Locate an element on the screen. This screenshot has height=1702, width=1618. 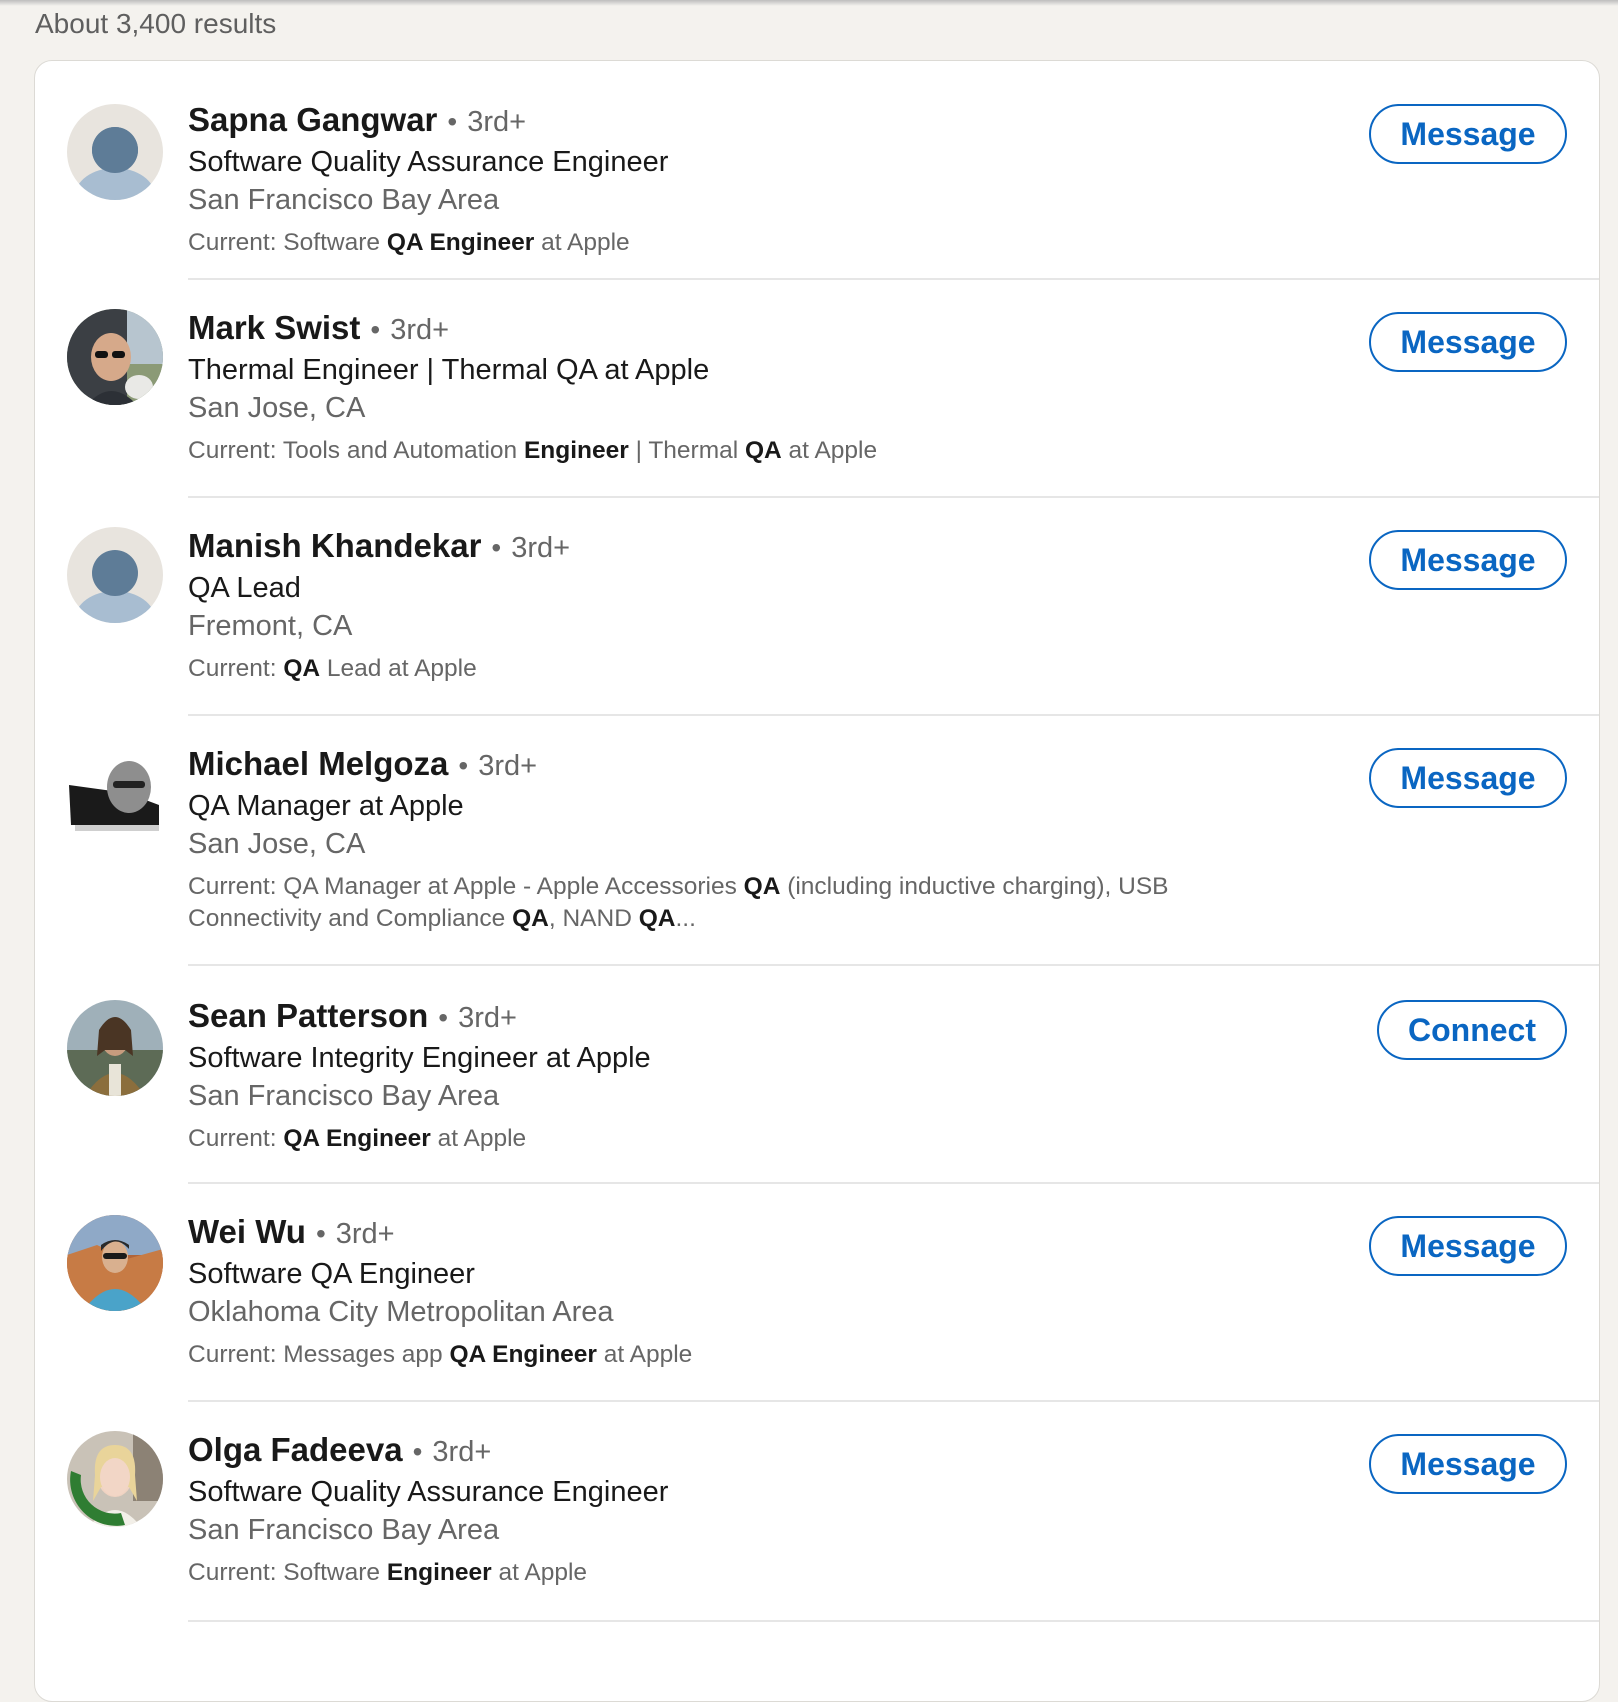
current-text: , NAND is located at coordinates (593, 918).